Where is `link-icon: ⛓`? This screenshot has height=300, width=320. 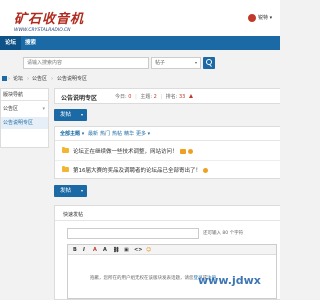 link-icon: ⛓ is located at coordinates (116, 250).